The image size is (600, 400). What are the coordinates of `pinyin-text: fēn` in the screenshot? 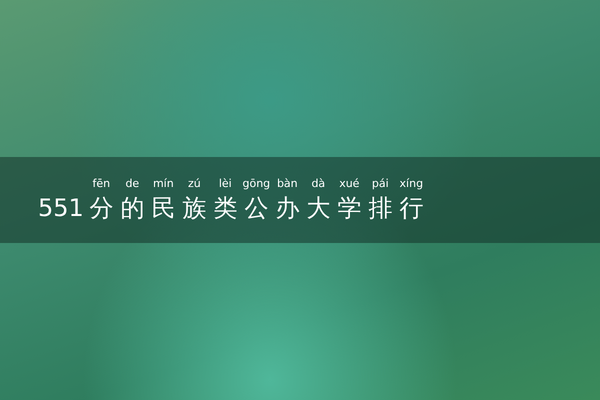 It's located at (101, 184).